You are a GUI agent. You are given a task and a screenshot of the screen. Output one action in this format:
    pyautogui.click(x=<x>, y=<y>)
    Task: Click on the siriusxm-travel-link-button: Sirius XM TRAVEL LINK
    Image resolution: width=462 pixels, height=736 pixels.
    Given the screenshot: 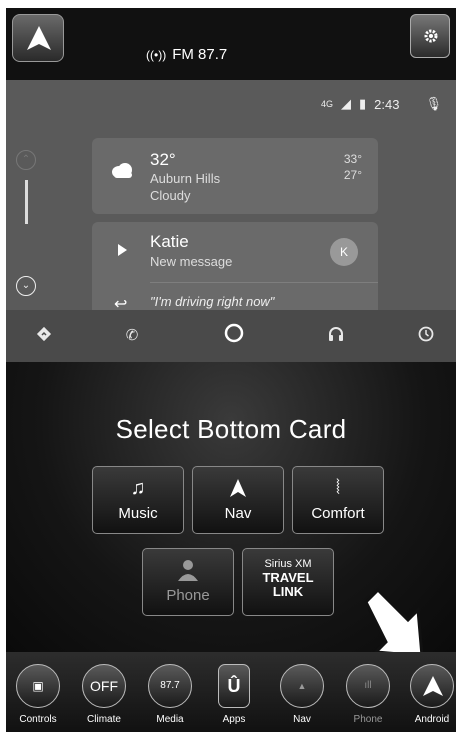 What is the action you would take?
    pyautogui.click(x=288, y=582)
    